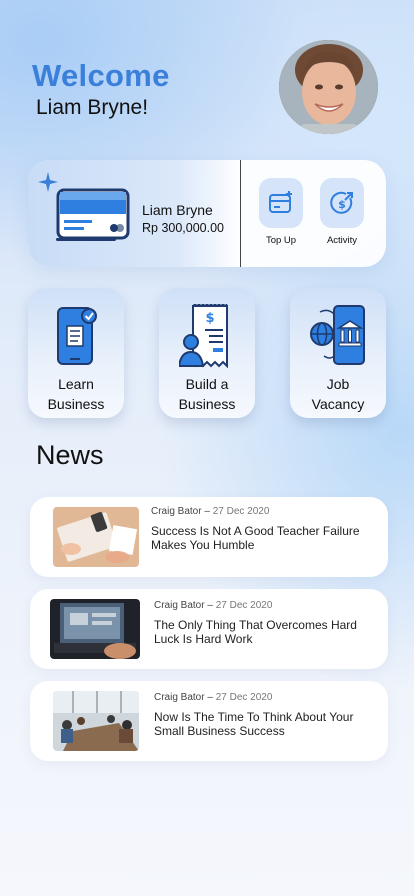 The height and width of the screenshot is (896, 414). I want to click on credit-card-icon, so click(93, 214).